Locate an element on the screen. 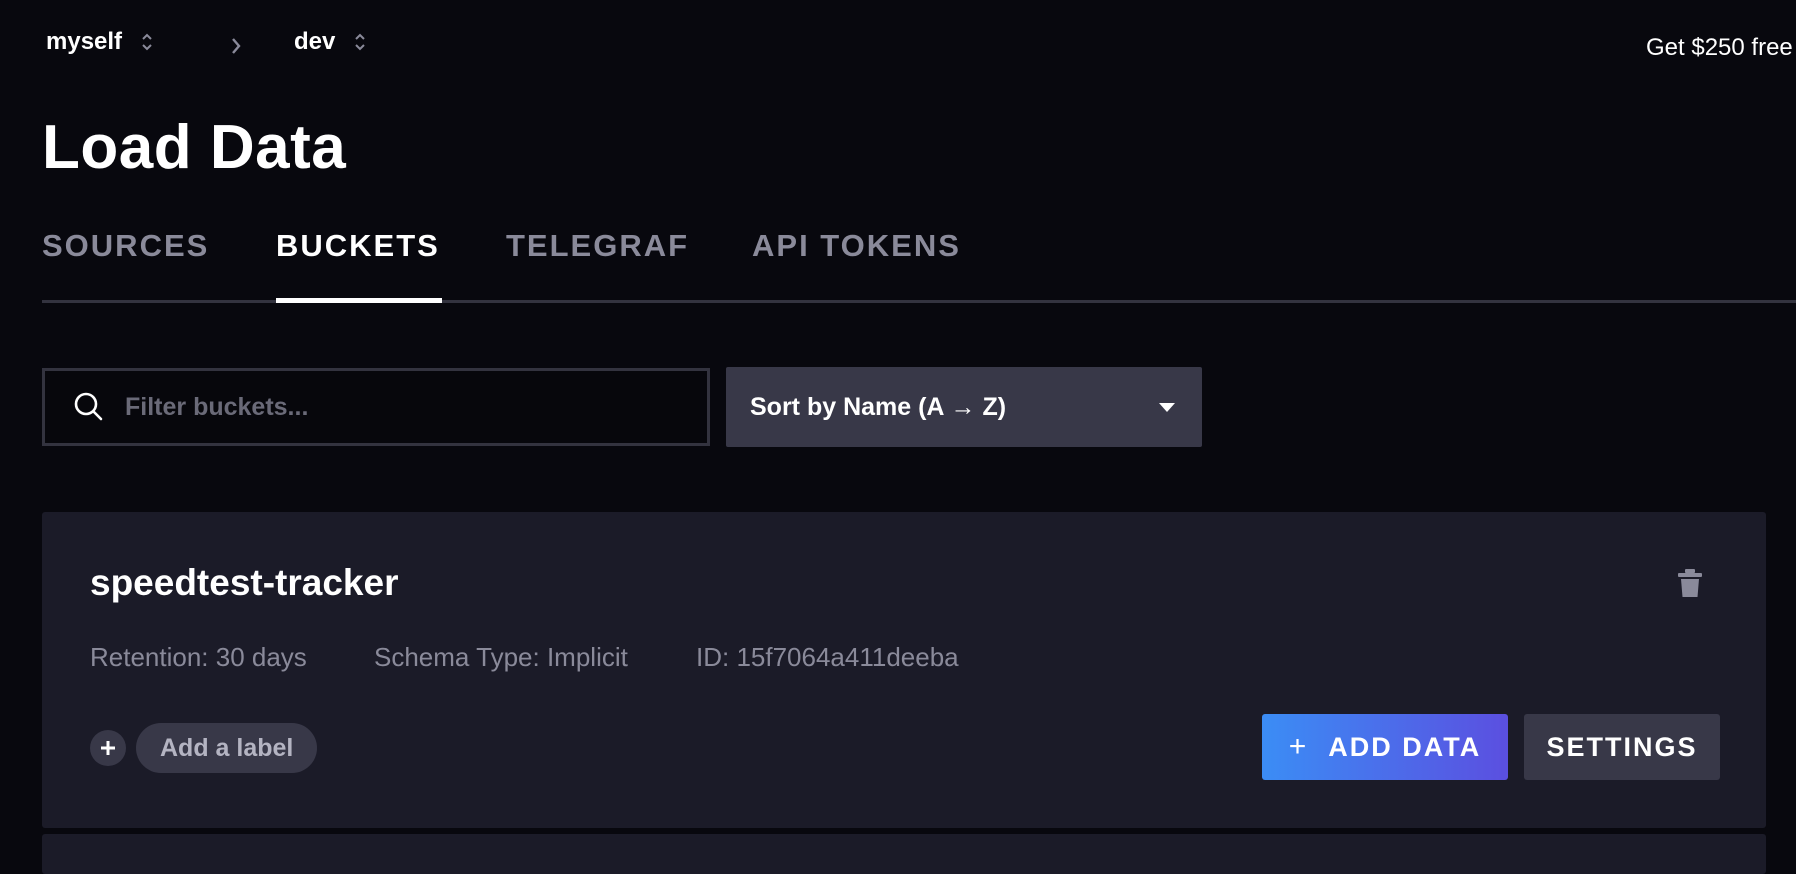 The width and height of the screenshot is (1796, 874). add-data-label: ADD DATA is located at coordinates (1405, 746).